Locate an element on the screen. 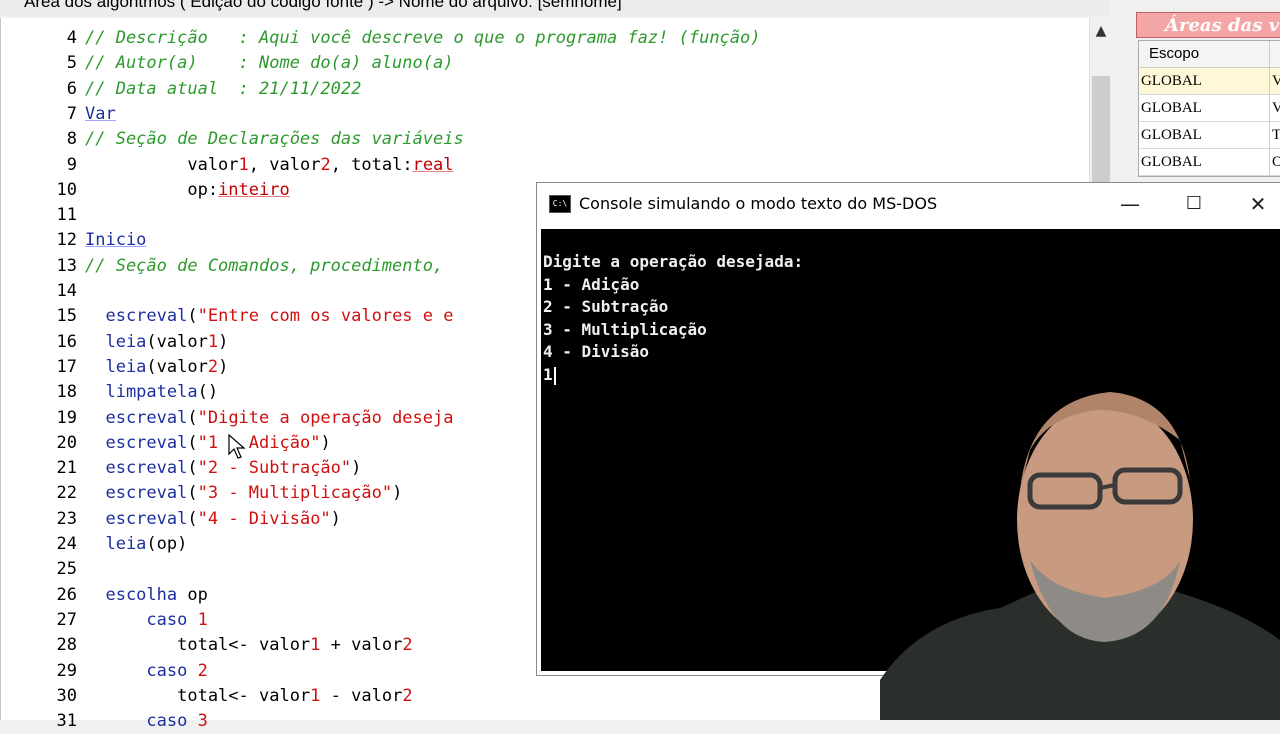 This screenshot has width=1280, height=734. code-line: caso 3 is located at coordinates (146, 721).